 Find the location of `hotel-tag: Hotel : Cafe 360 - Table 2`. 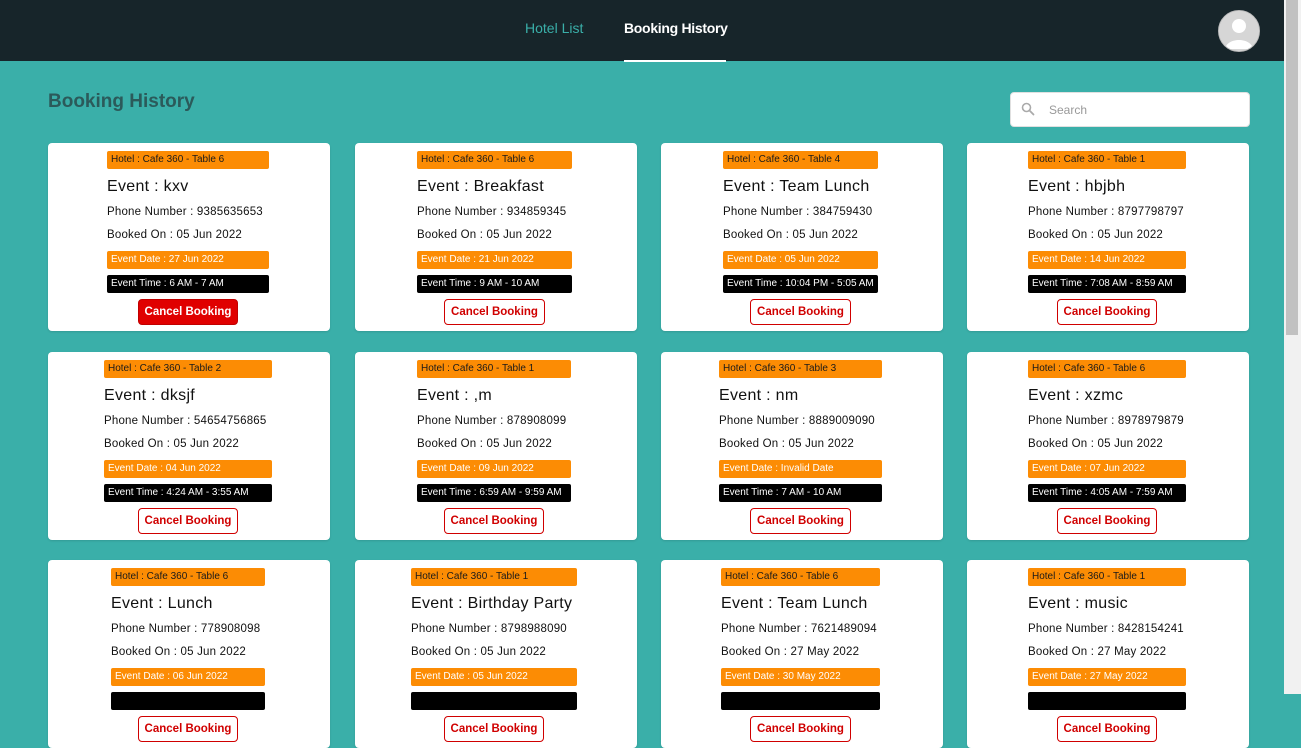

hotel-tag: Hotel : Cafe 360 - Table 2 is located at coordinates (188, 369).